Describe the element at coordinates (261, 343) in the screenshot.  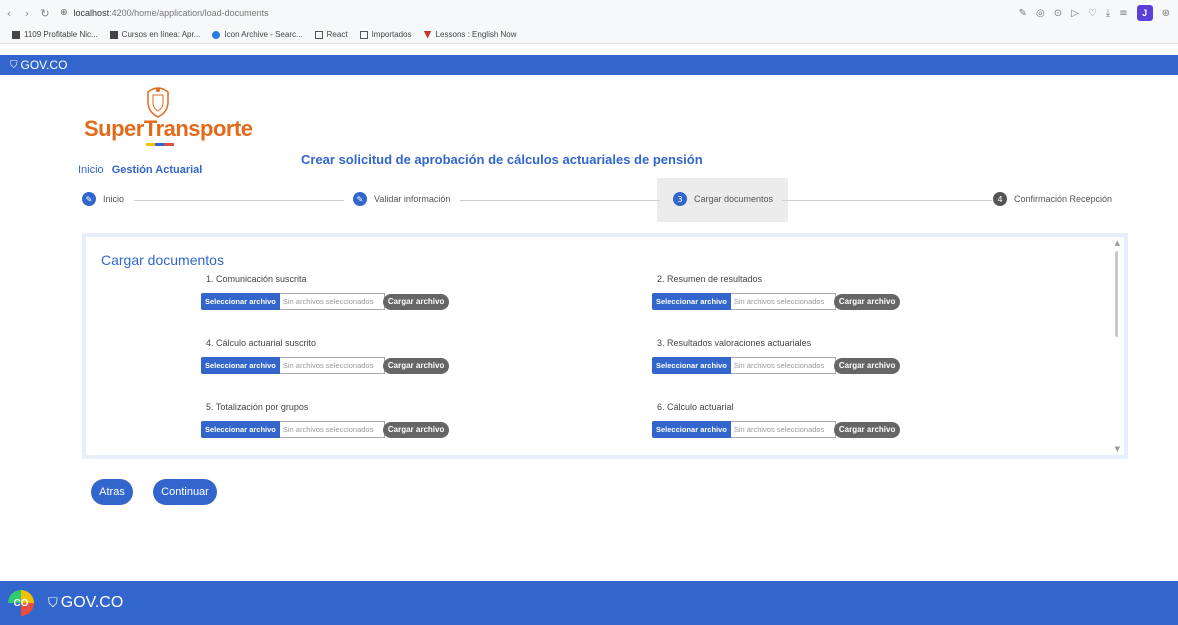
I see `document-label: 4. Cálculo actuarial suscrito` at that location.